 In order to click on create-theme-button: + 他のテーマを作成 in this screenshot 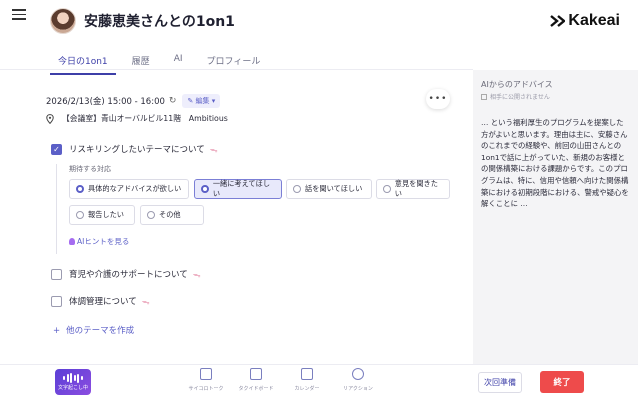, I will do `click(93, 330)`.